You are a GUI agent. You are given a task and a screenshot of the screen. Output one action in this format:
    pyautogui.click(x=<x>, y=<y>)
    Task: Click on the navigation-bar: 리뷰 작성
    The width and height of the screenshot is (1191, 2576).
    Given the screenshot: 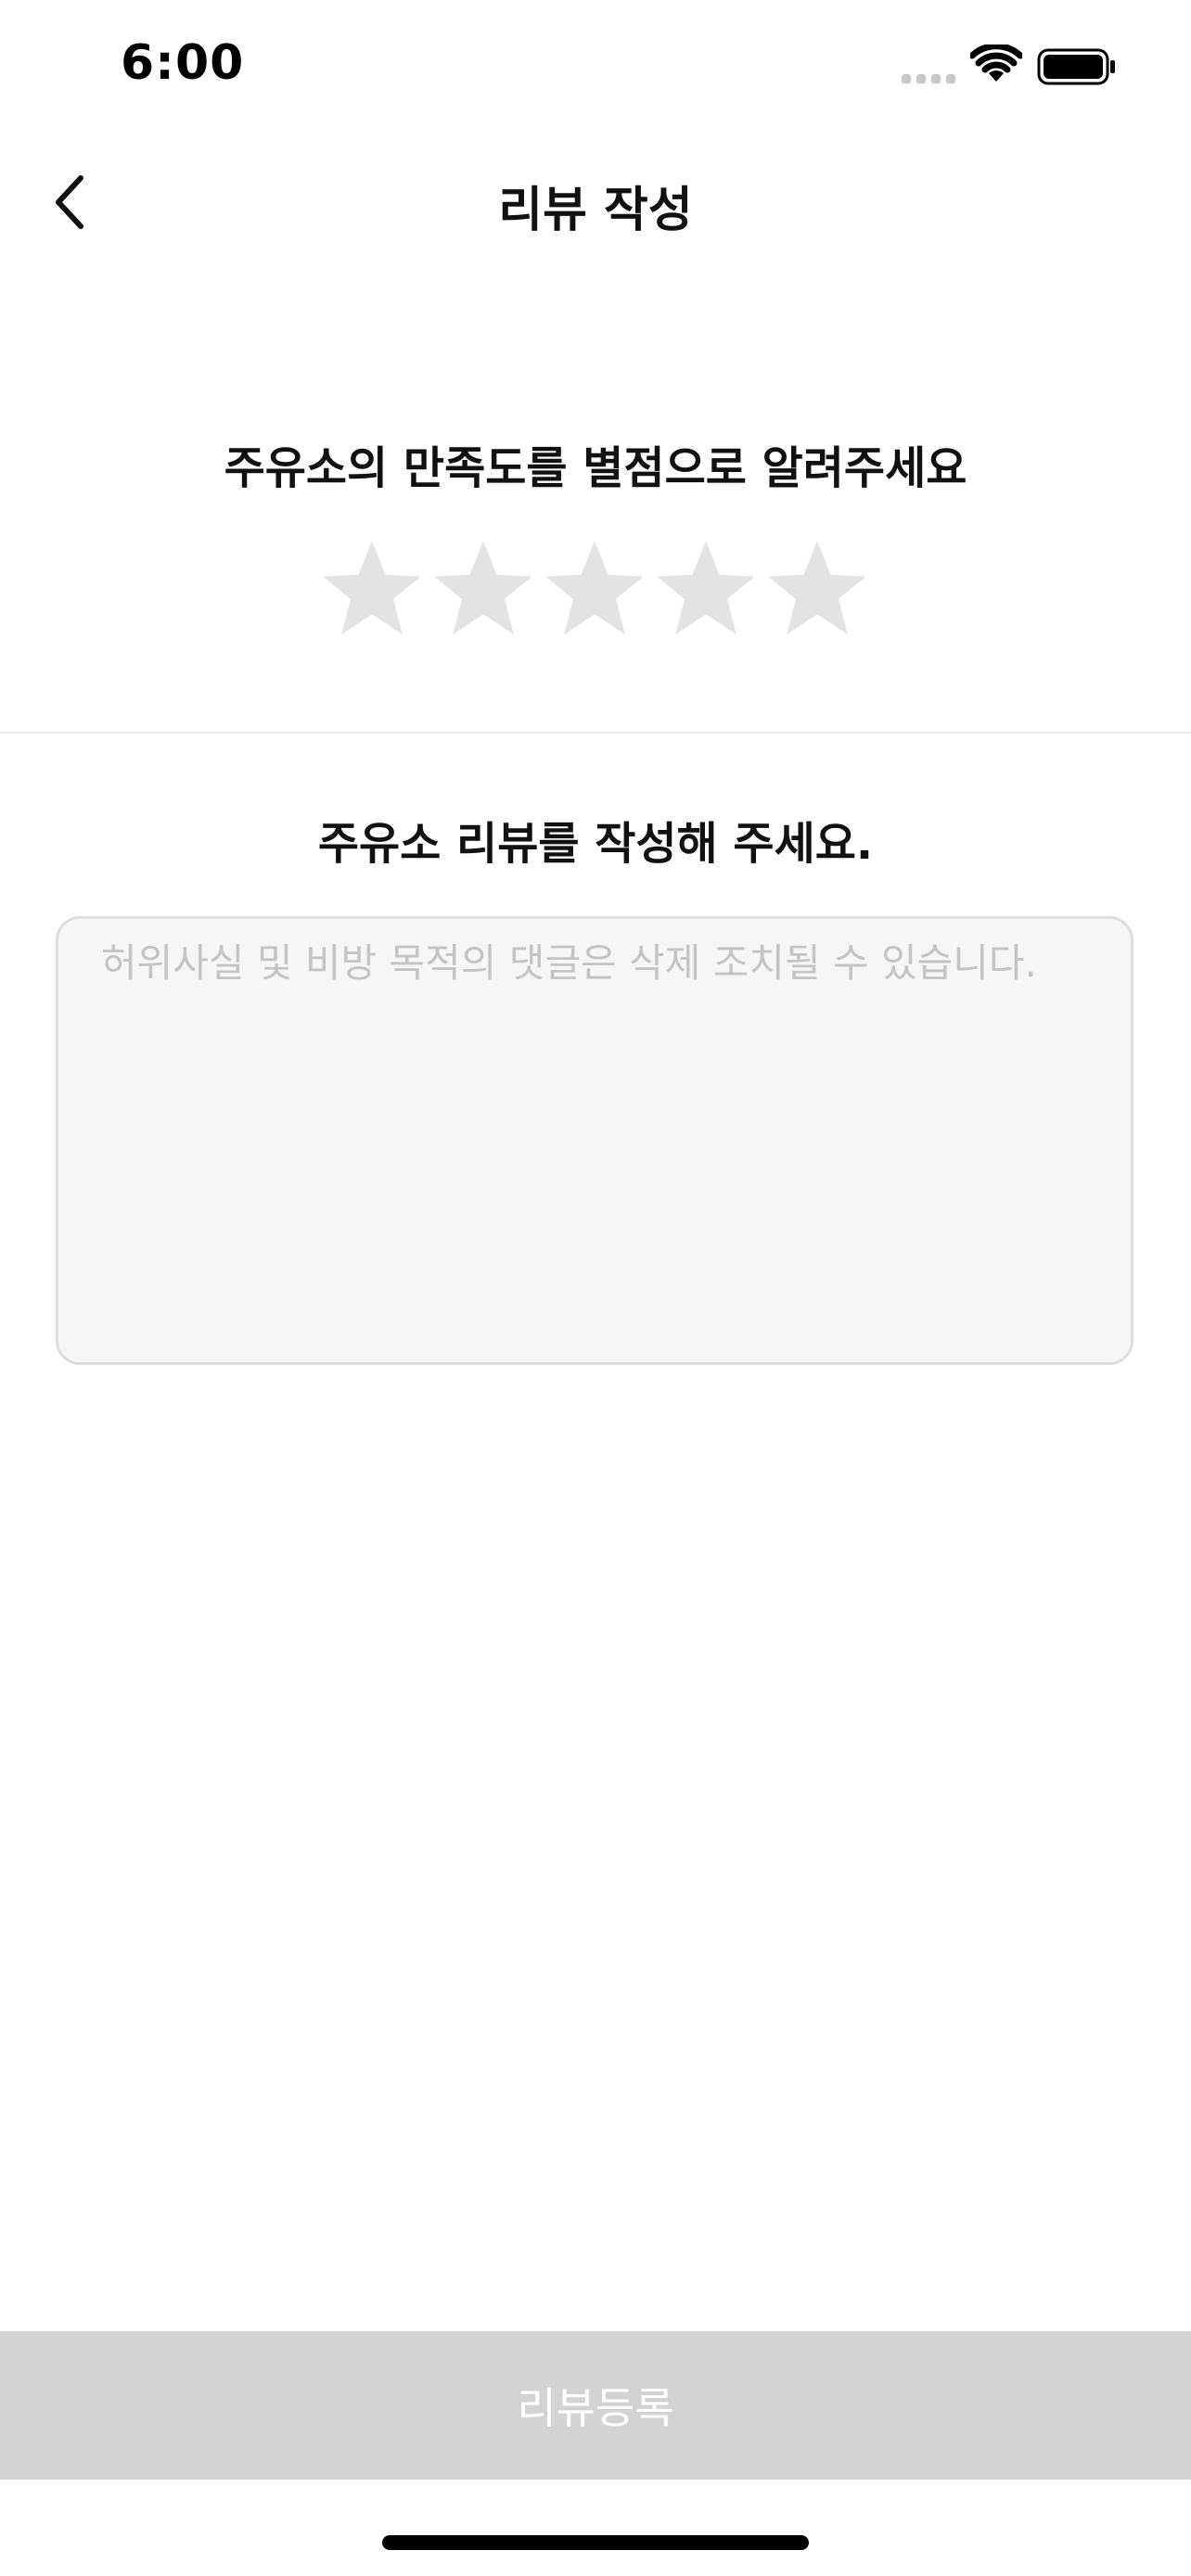 What is the action you would take?
    pyautogui.click(x=595, y=202)
    